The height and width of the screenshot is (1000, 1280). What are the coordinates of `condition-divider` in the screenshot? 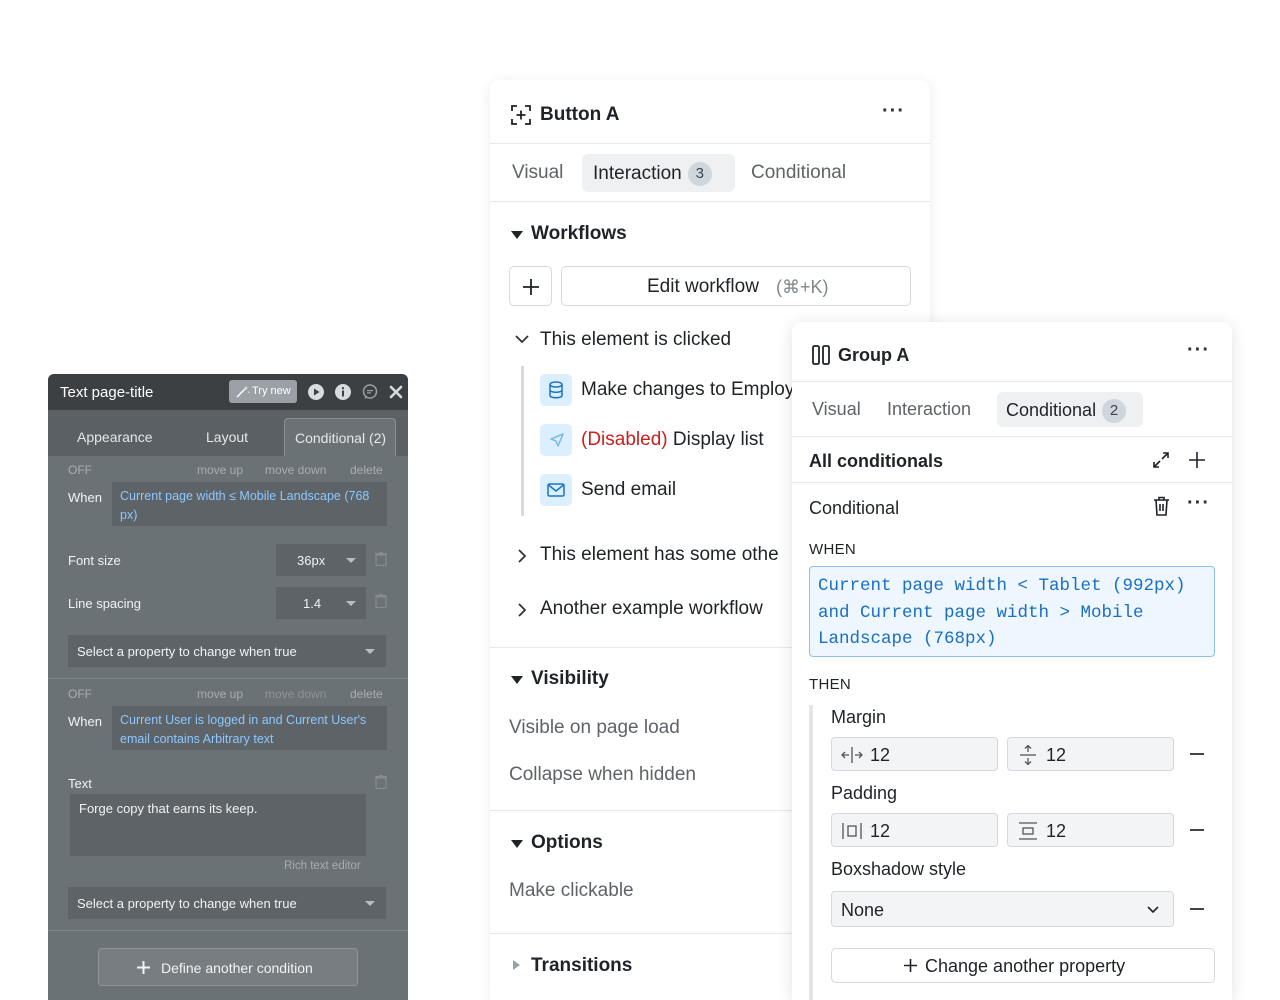 It's located at (228, 678).